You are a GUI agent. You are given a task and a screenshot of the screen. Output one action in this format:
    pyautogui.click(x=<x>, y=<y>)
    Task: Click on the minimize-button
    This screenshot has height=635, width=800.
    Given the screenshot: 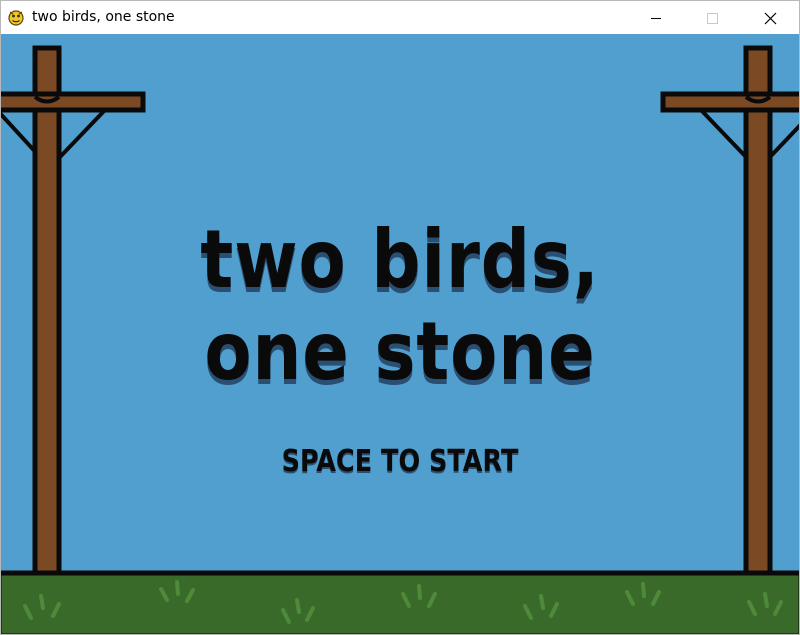 What is the action you would take?
    pyautogui.click(x=656, y=17)
    